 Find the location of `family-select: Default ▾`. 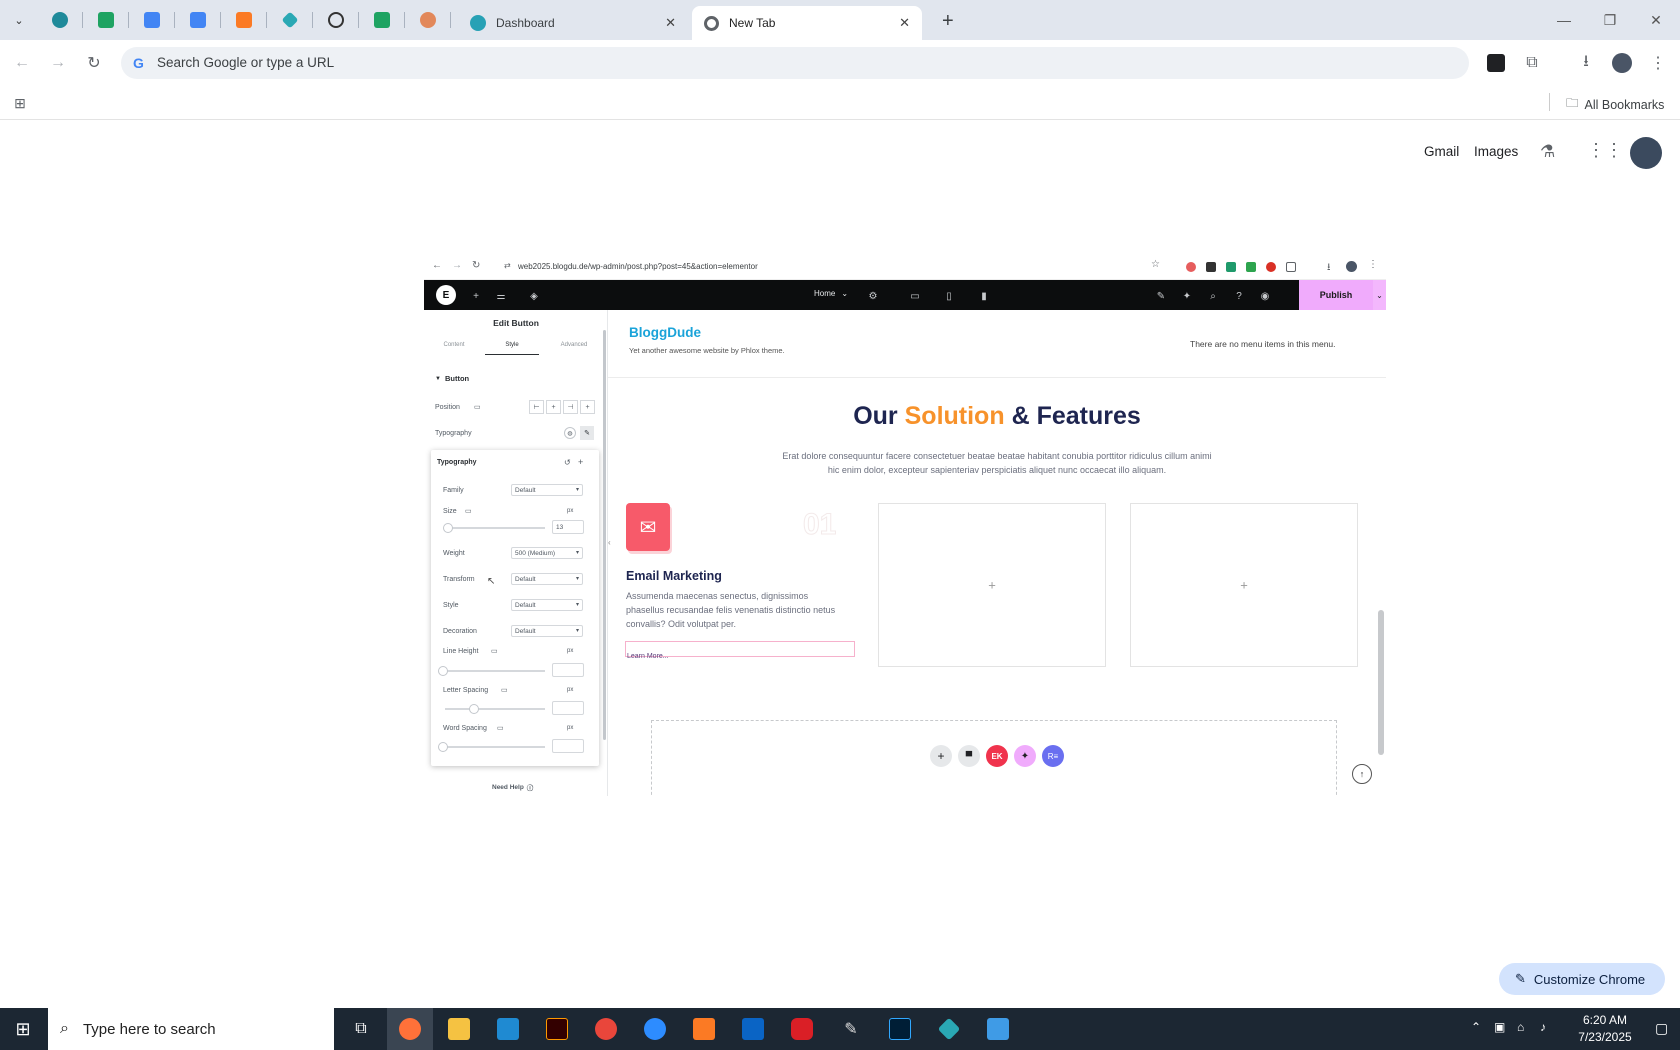

family-select: Default ▾ is located at coordinates (547, 490).